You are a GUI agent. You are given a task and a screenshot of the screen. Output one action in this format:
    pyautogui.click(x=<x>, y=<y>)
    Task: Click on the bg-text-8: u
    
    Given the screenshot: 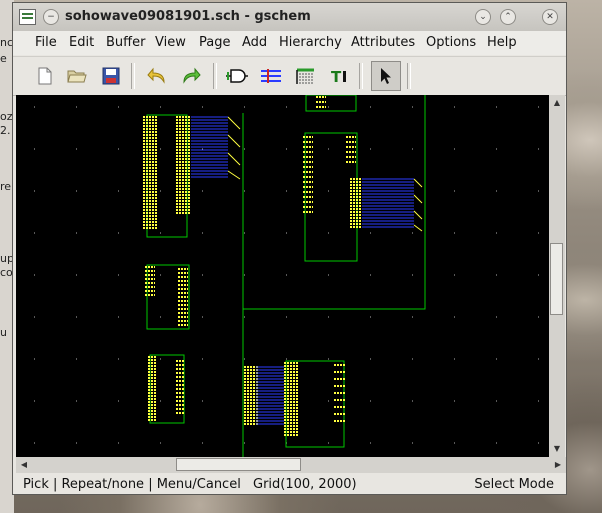 What is the action you would take?
    pyautogui.click(x=3, y=332)
    